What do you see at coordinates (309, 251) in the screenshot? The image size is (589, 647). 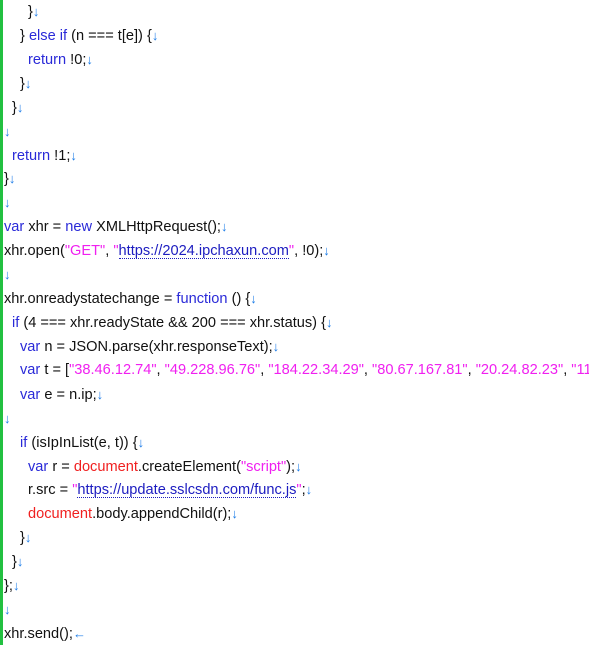 I see `code-token: , !0);` at bounding box center [309, 251].